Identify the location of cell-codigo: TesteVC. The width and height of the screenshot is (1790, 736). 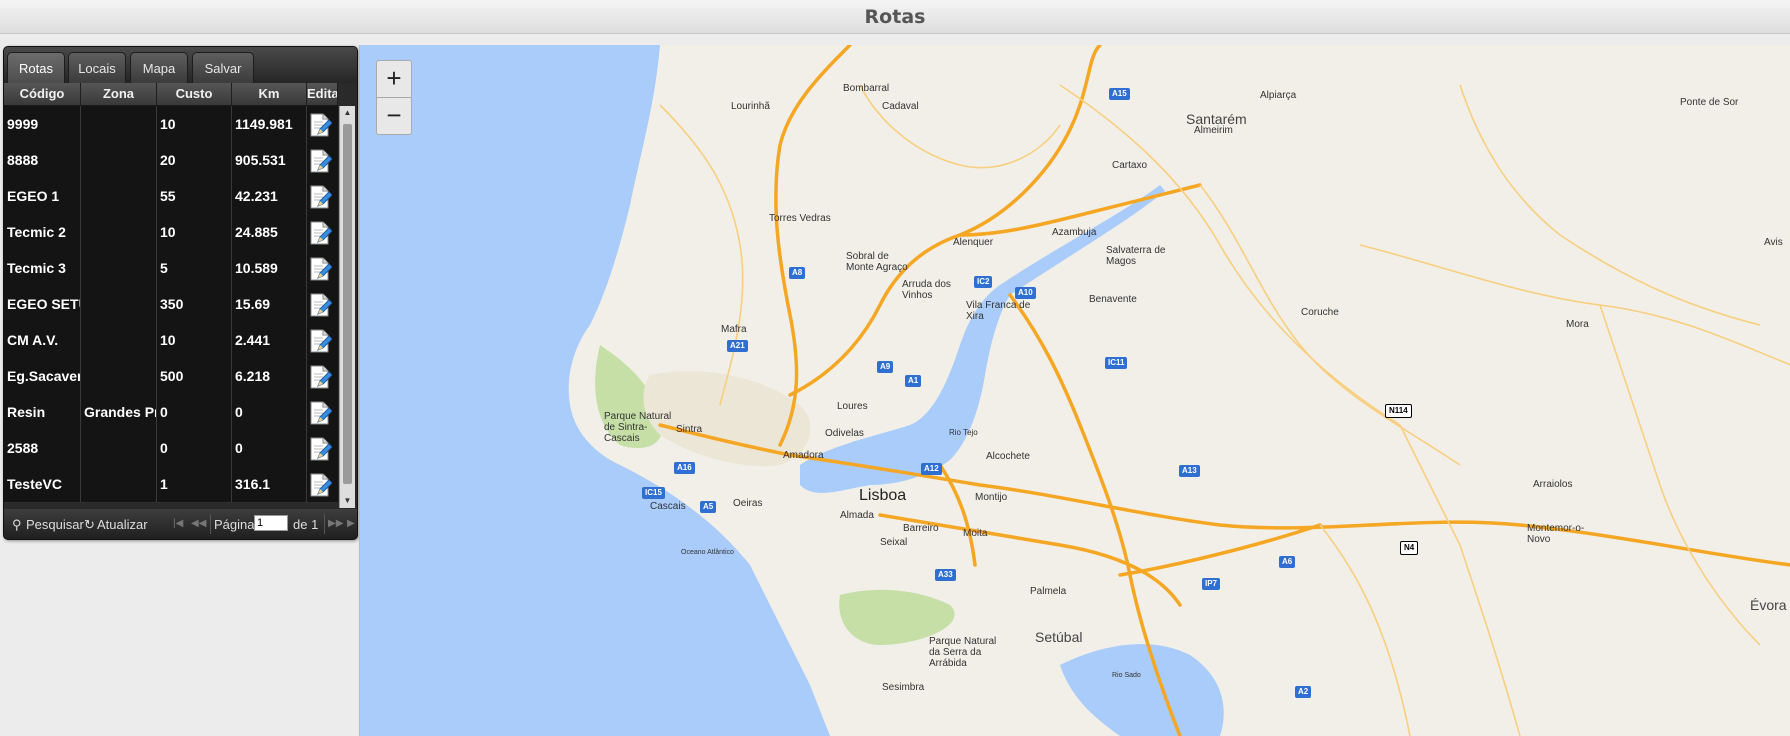
(42, 484).